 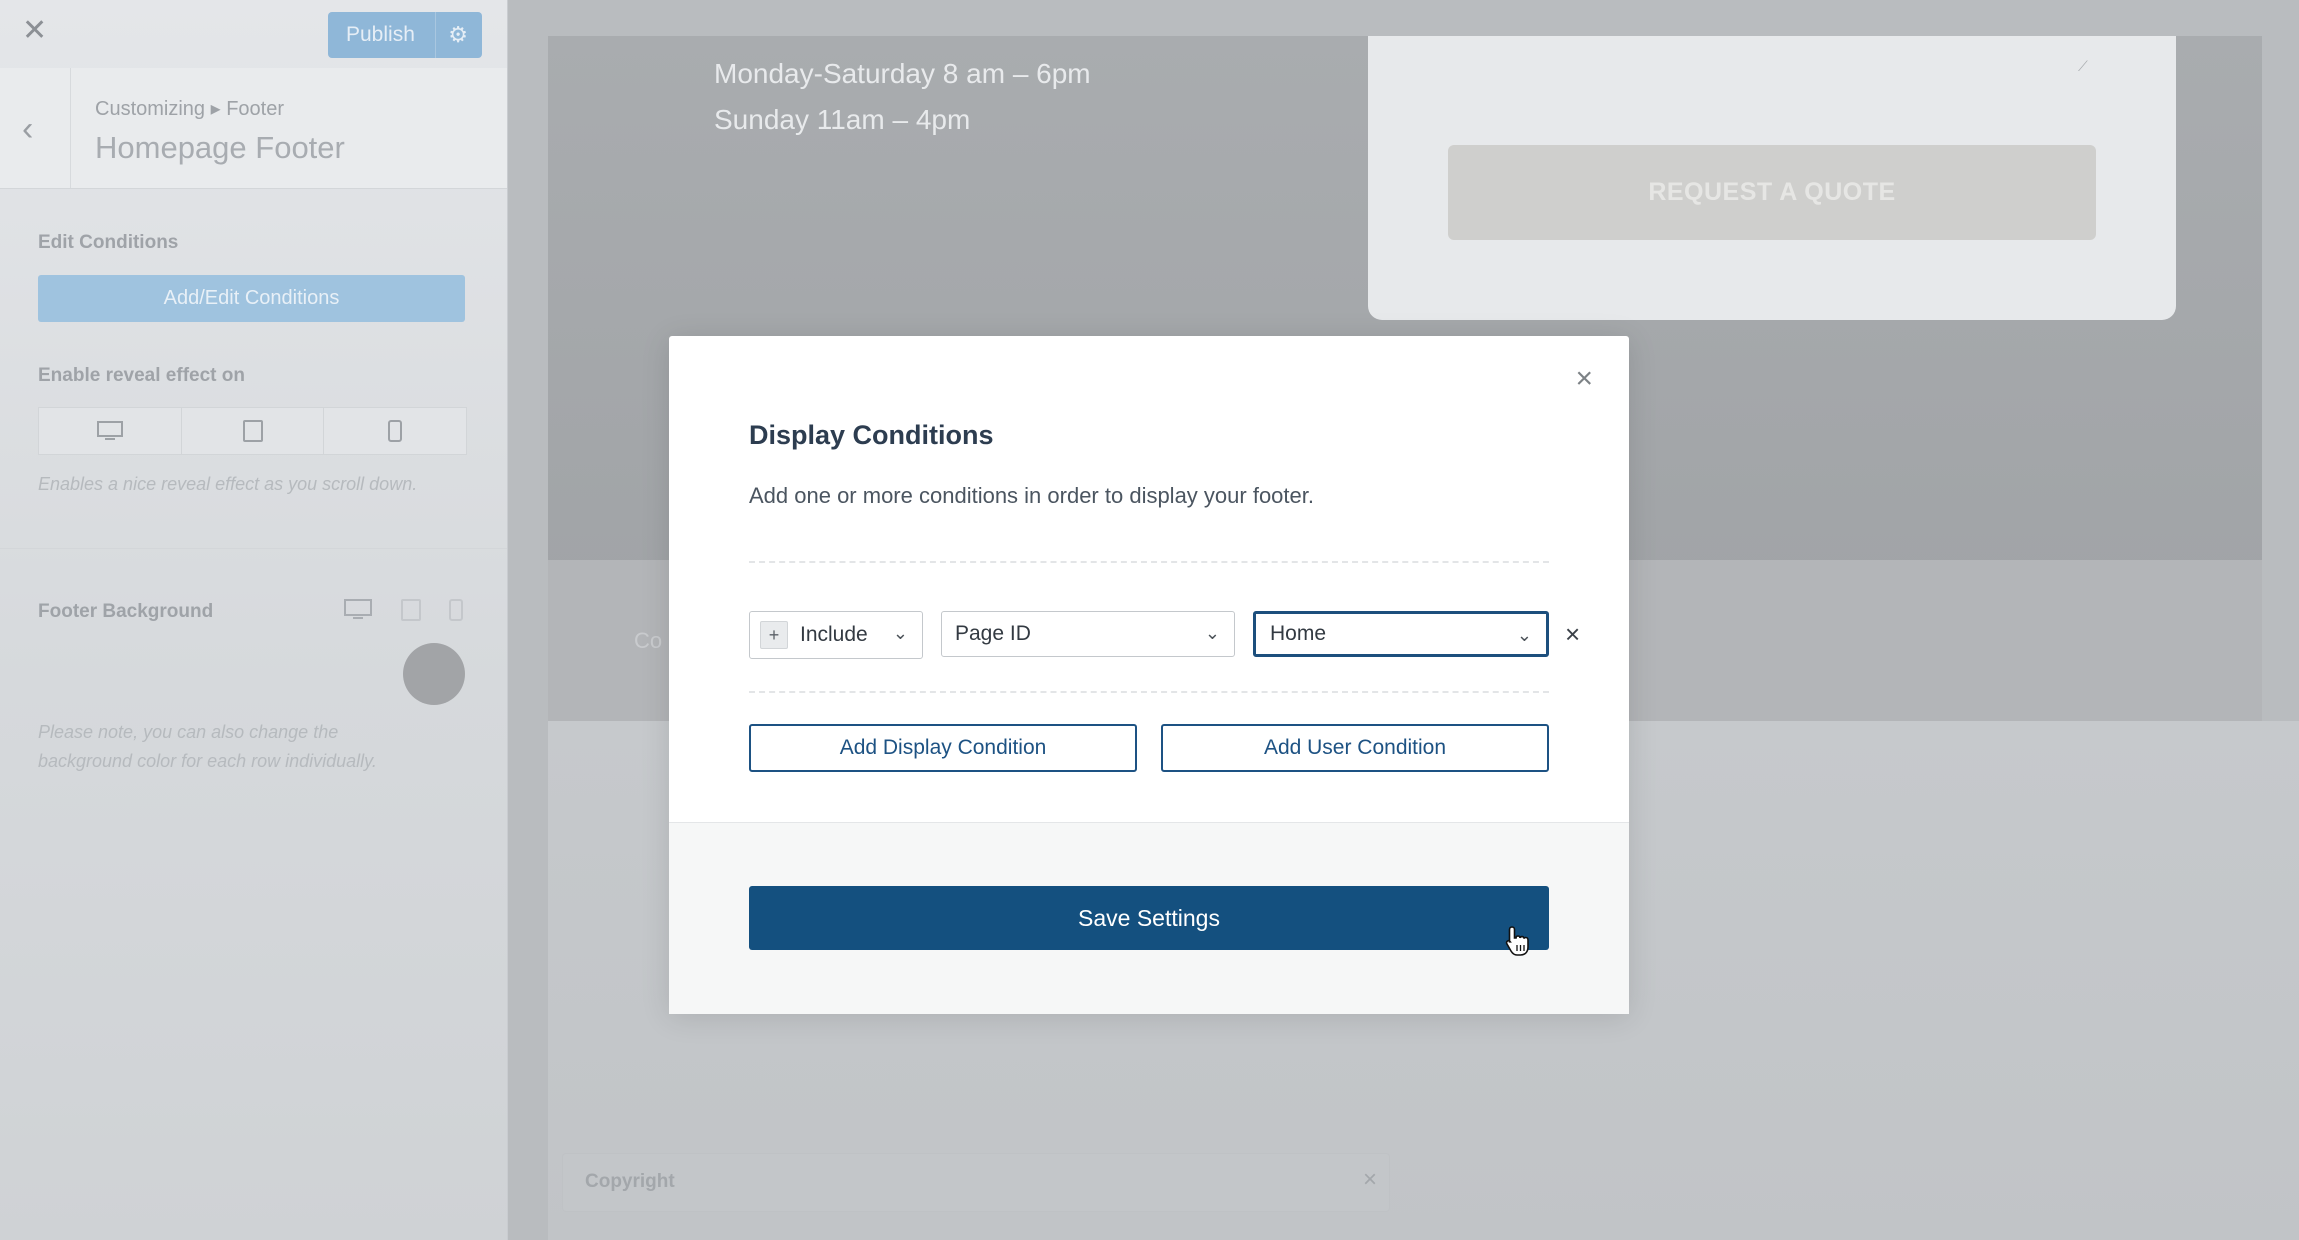 What do you see at coordinates (871, 435) in the screenshot?
I see `modal-title: Display Conditions` at bounding box center [871, 435].